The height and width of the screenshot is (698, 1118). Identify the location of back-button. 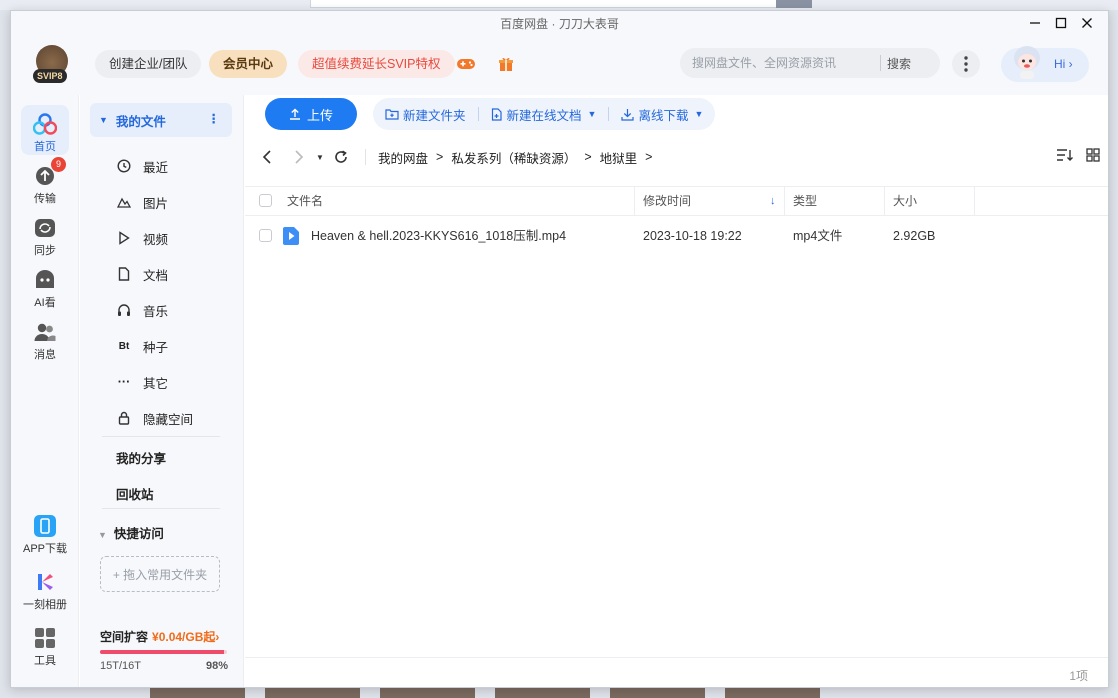
(267, 157).